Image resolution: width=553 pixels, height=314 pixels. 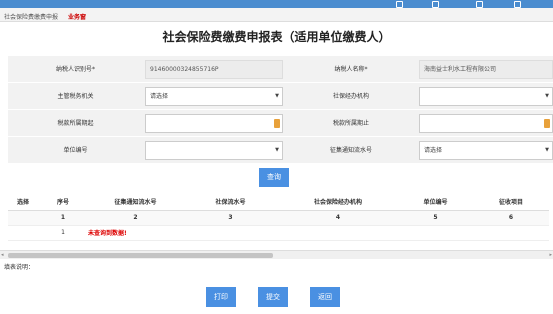 I want to click on breadcrumb-section: 社会保险费缴费申报, so click(x=31, y=16).